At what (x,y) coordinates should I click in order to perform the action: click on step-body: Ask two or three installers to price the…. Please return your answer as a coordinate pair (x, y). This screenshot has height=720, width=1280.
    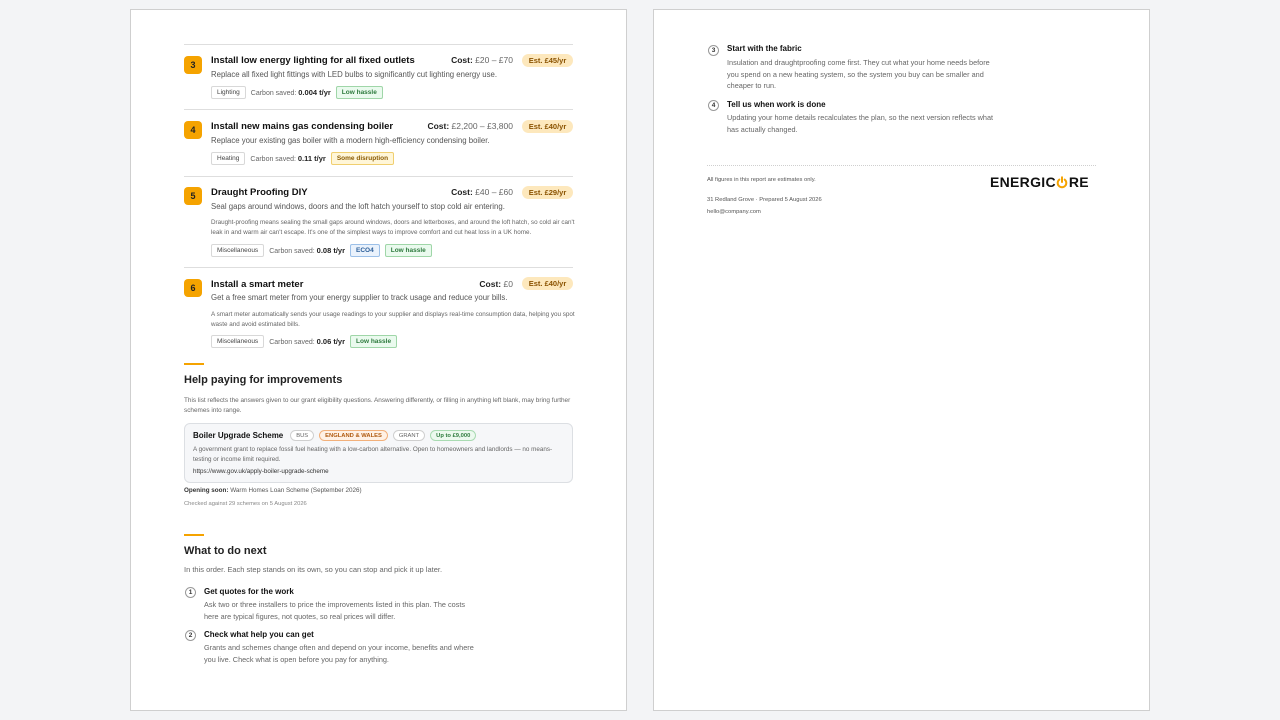
    Looking at the image, I should click on (335, 610).